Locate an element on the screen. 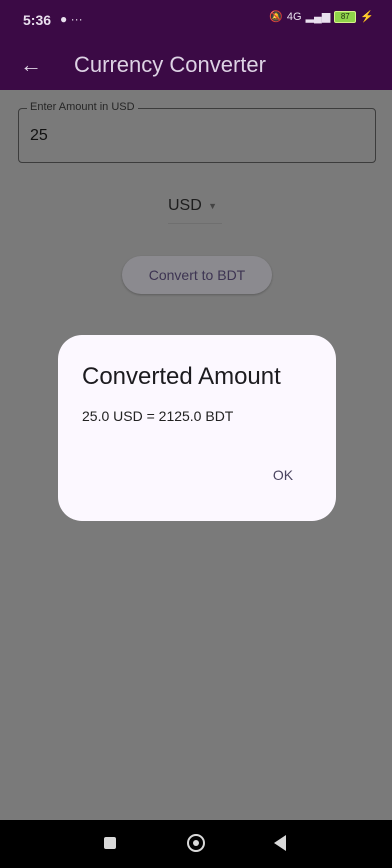  status-bar: 5:36 ● ··· 🔕 4G ▂▄▆ 87 ⚡ is located at coordinates (196, 20).